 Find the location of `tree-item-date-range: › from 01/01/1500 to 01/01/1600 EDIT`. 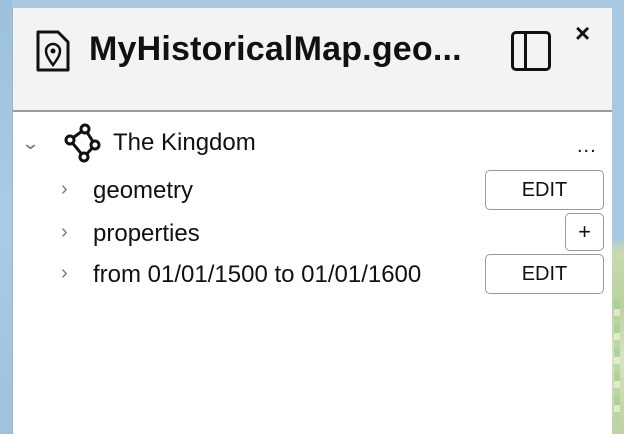

tree-item-date-range: › from 01/01/1500 to 01/01/1600 EDIT is located at coordinates (312, 274).